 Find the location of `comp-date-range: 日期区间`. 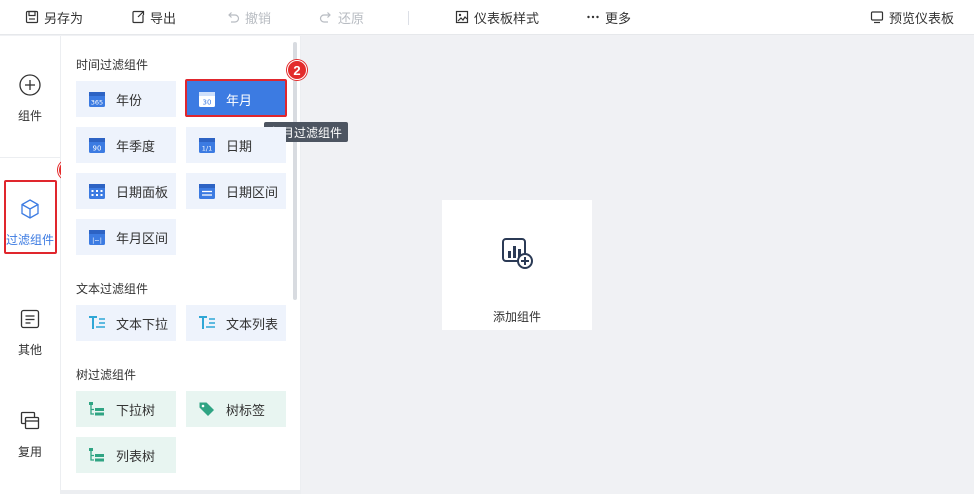

comp-date-range: 日期区间 is located at coordinates (236, 191).